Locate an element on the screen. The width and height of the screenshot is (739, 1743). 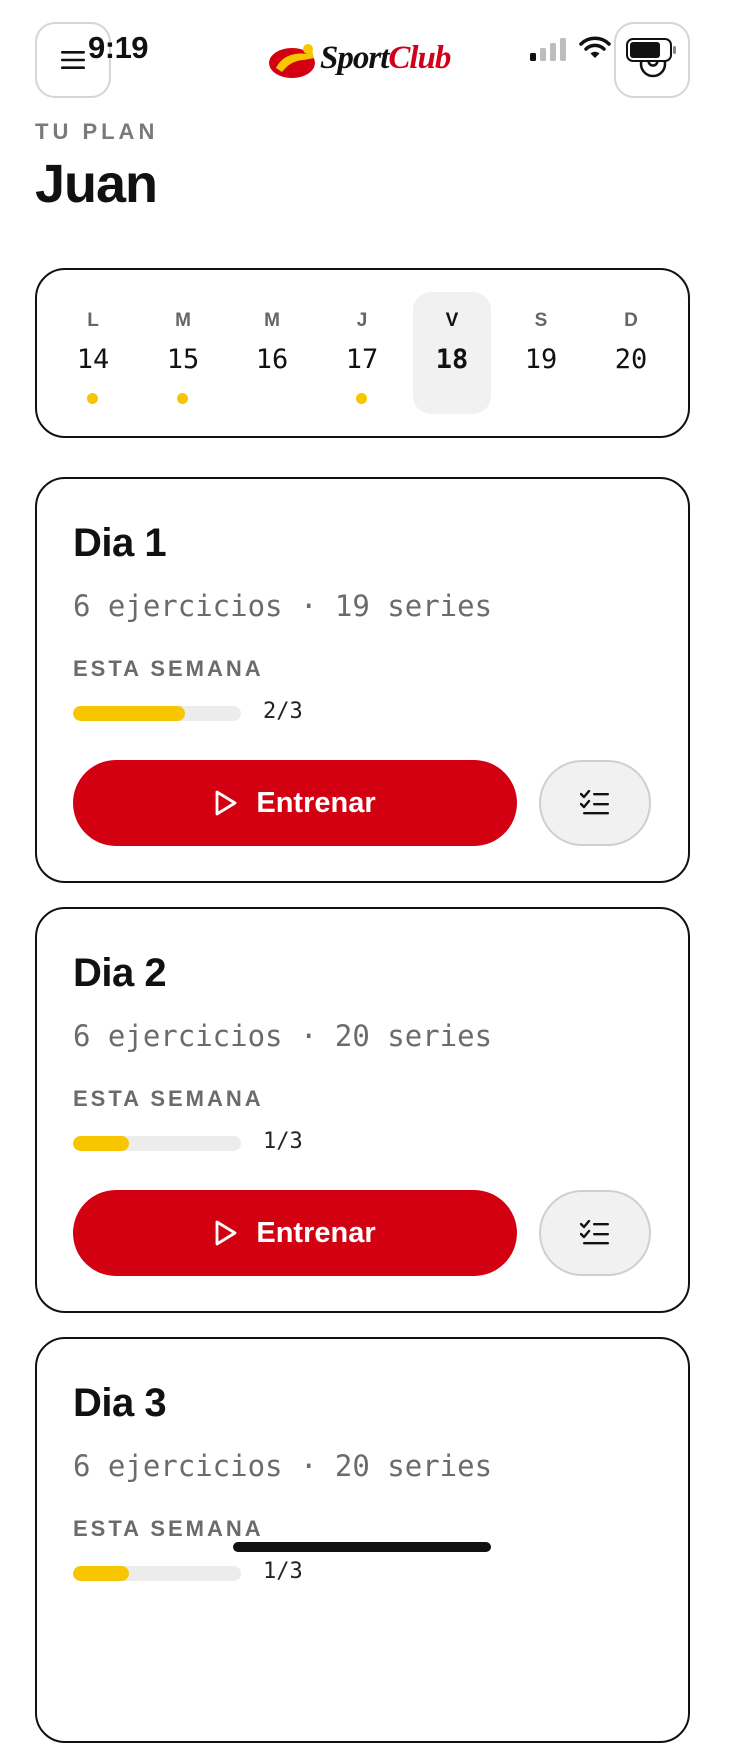
day-date: 19 is located at coordinates (541, 359).